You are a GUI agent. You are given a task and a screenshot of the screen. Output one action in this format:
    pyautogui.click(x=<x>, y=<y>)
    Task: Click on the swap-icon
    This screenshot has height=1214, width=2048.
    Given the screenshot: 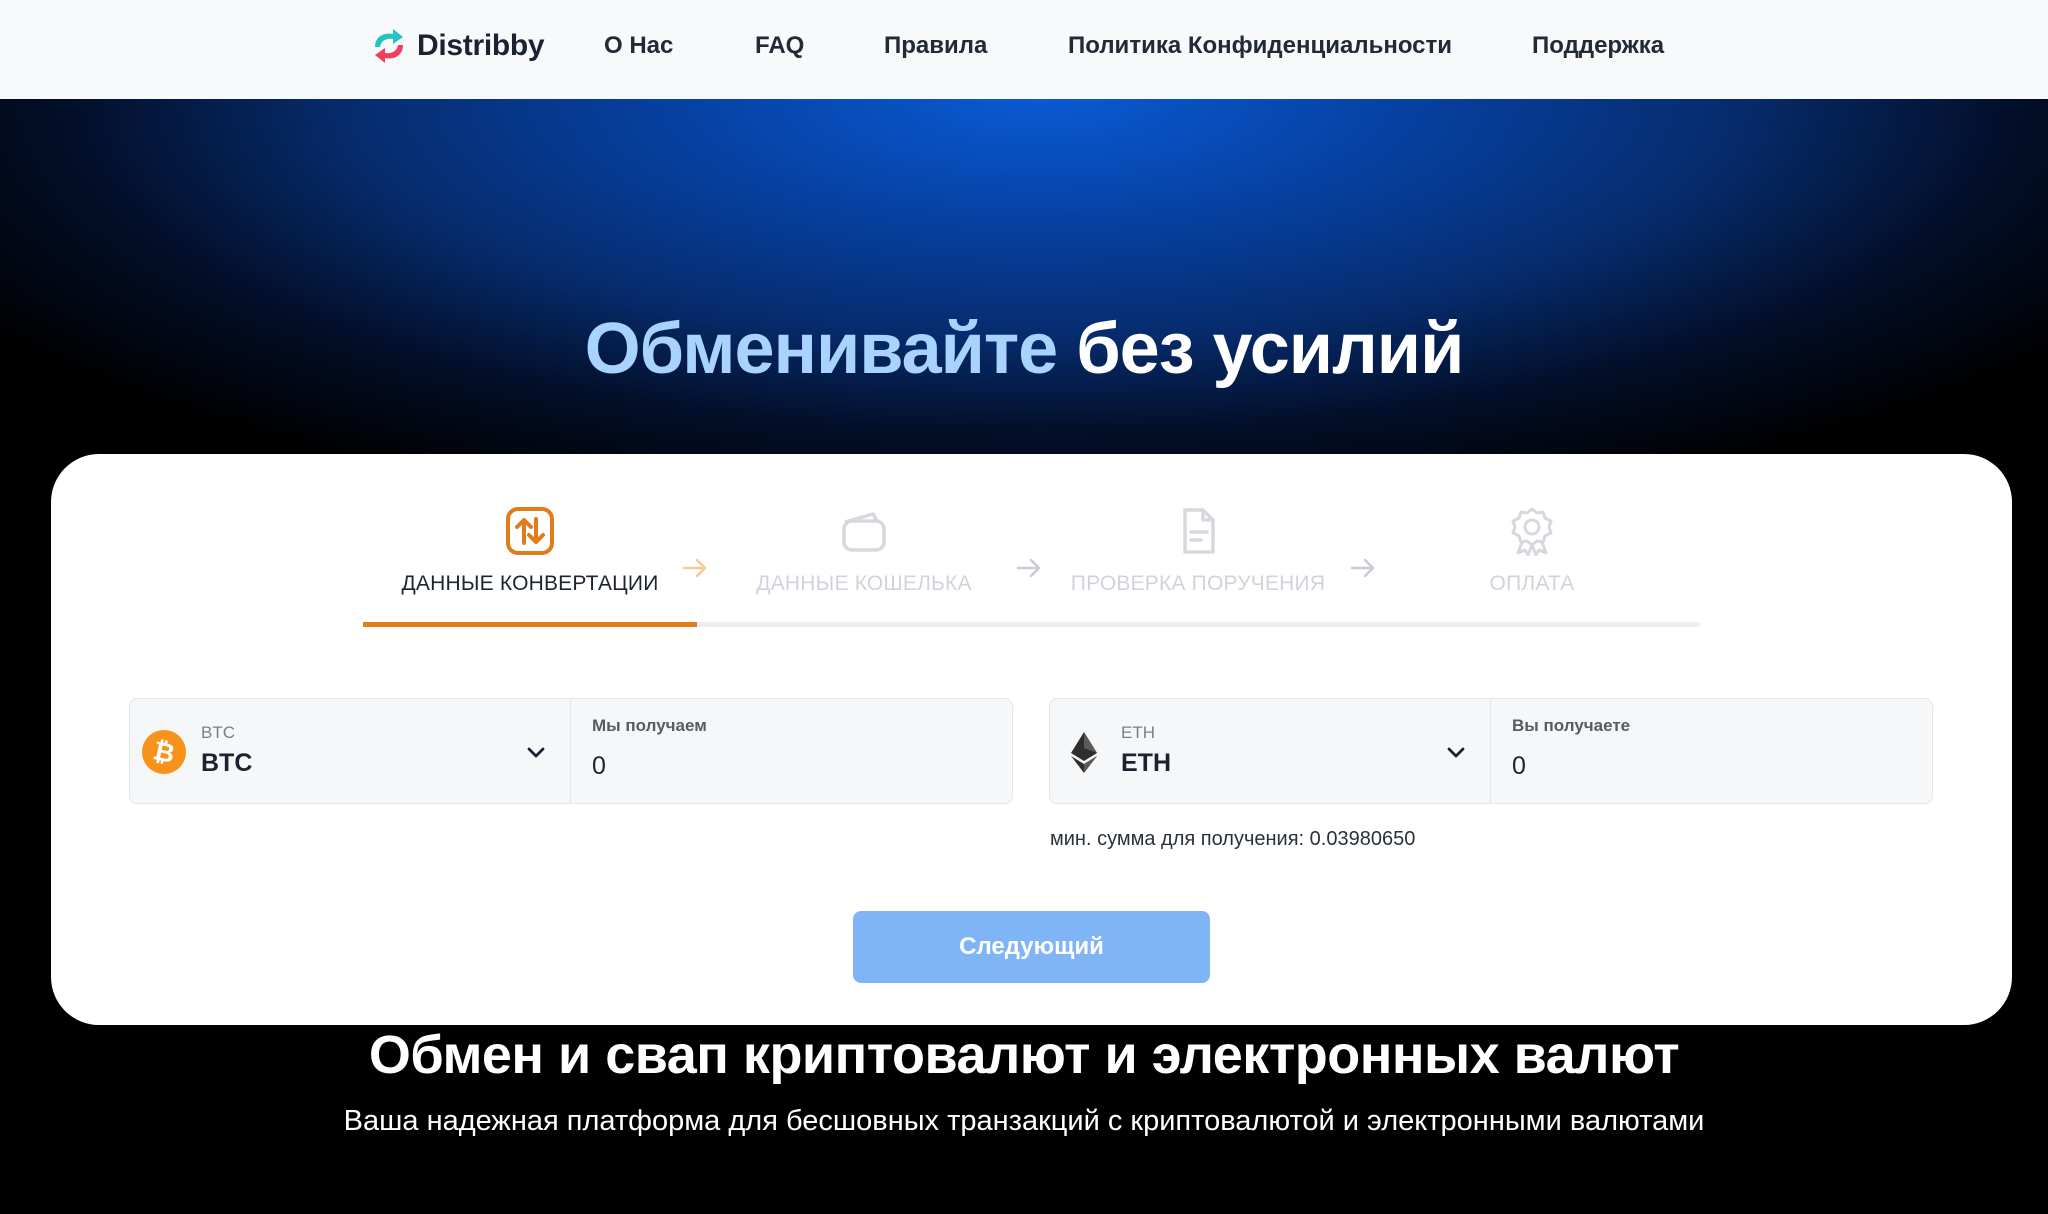 What is the action you would take?
    pyautogui.click(x=530, y=531)
    